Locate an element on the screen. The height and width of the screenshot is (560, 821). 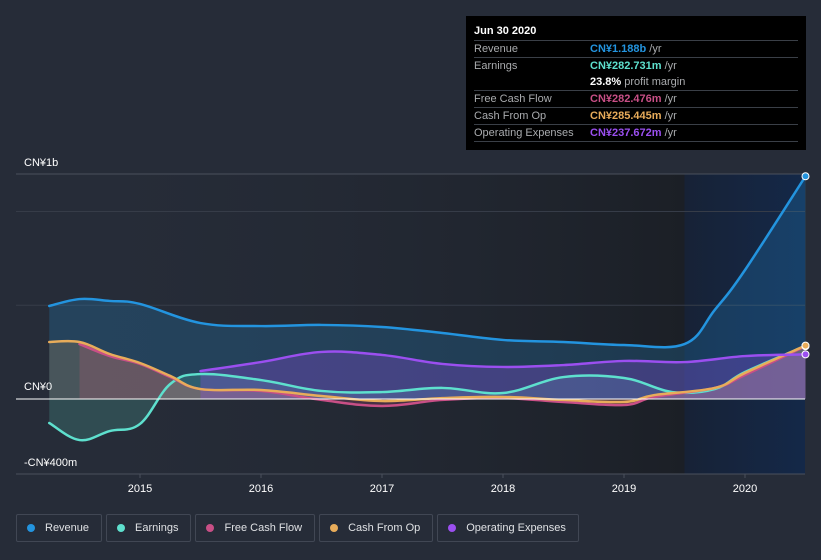
x-axis-label: 2017 is located at coordinates (382, 489).